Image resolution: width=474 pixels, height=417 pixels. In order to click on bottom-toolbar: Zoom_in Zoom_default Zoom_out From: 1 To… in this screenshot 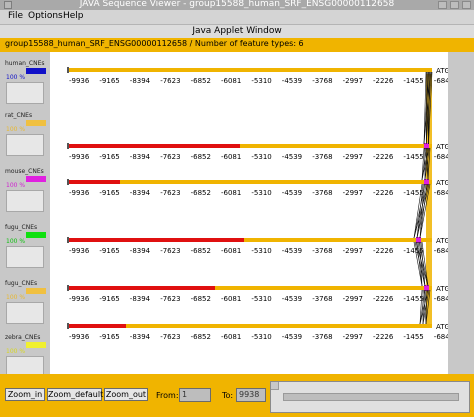, I will do `click(237, 395)`.